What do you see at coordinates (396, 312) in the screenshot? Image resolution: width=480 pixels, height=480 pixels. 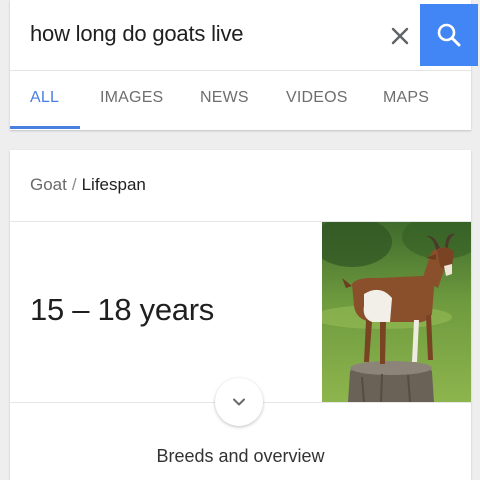 I see `goat-image` at bounding box center [396, 312].